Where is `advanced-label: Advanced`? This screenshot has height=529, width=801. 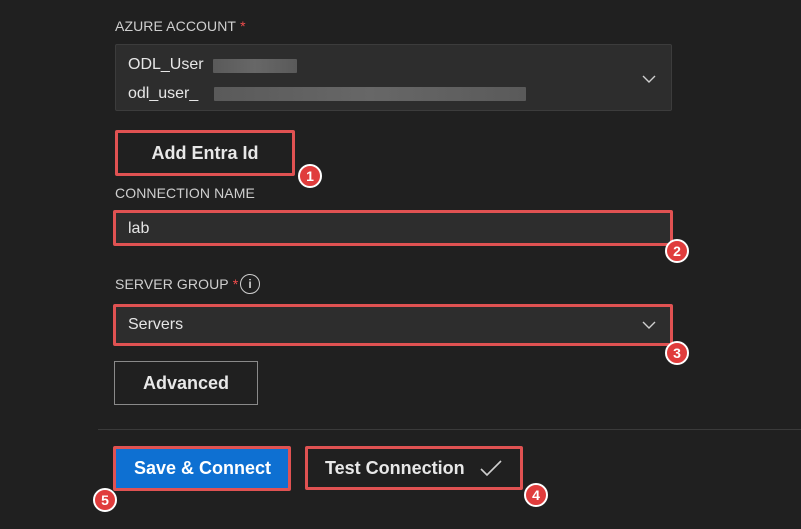
advanced-label: Advanced is located at coordinates (186, 382).